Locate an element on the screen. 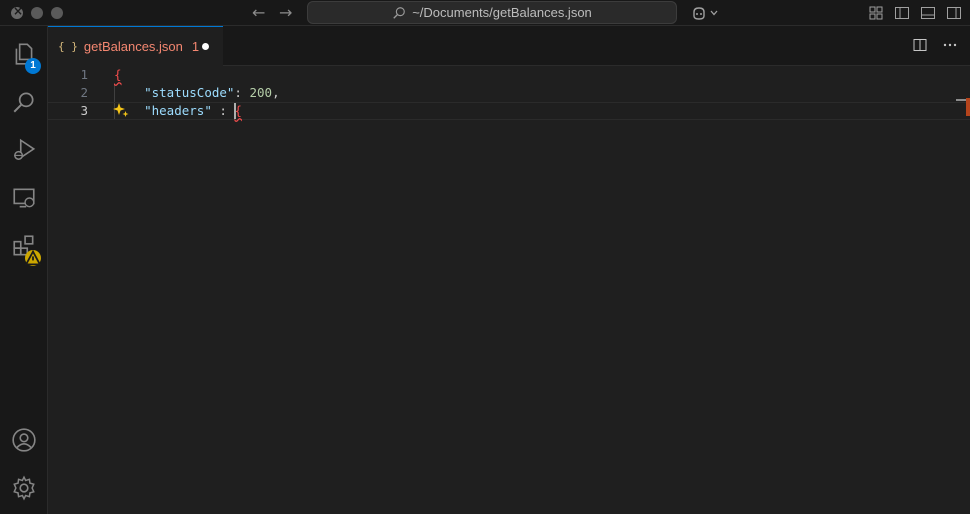 Image resolution: width=970 pixels, height=514 pixels. text-cursor is located at coordinates (235, 111).